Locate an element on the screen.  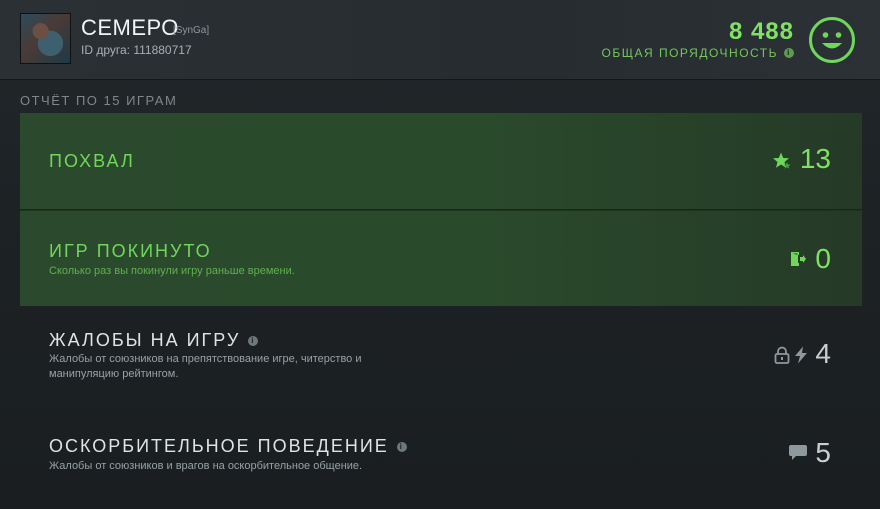
reports-icons is located at coordinates (791, 355).